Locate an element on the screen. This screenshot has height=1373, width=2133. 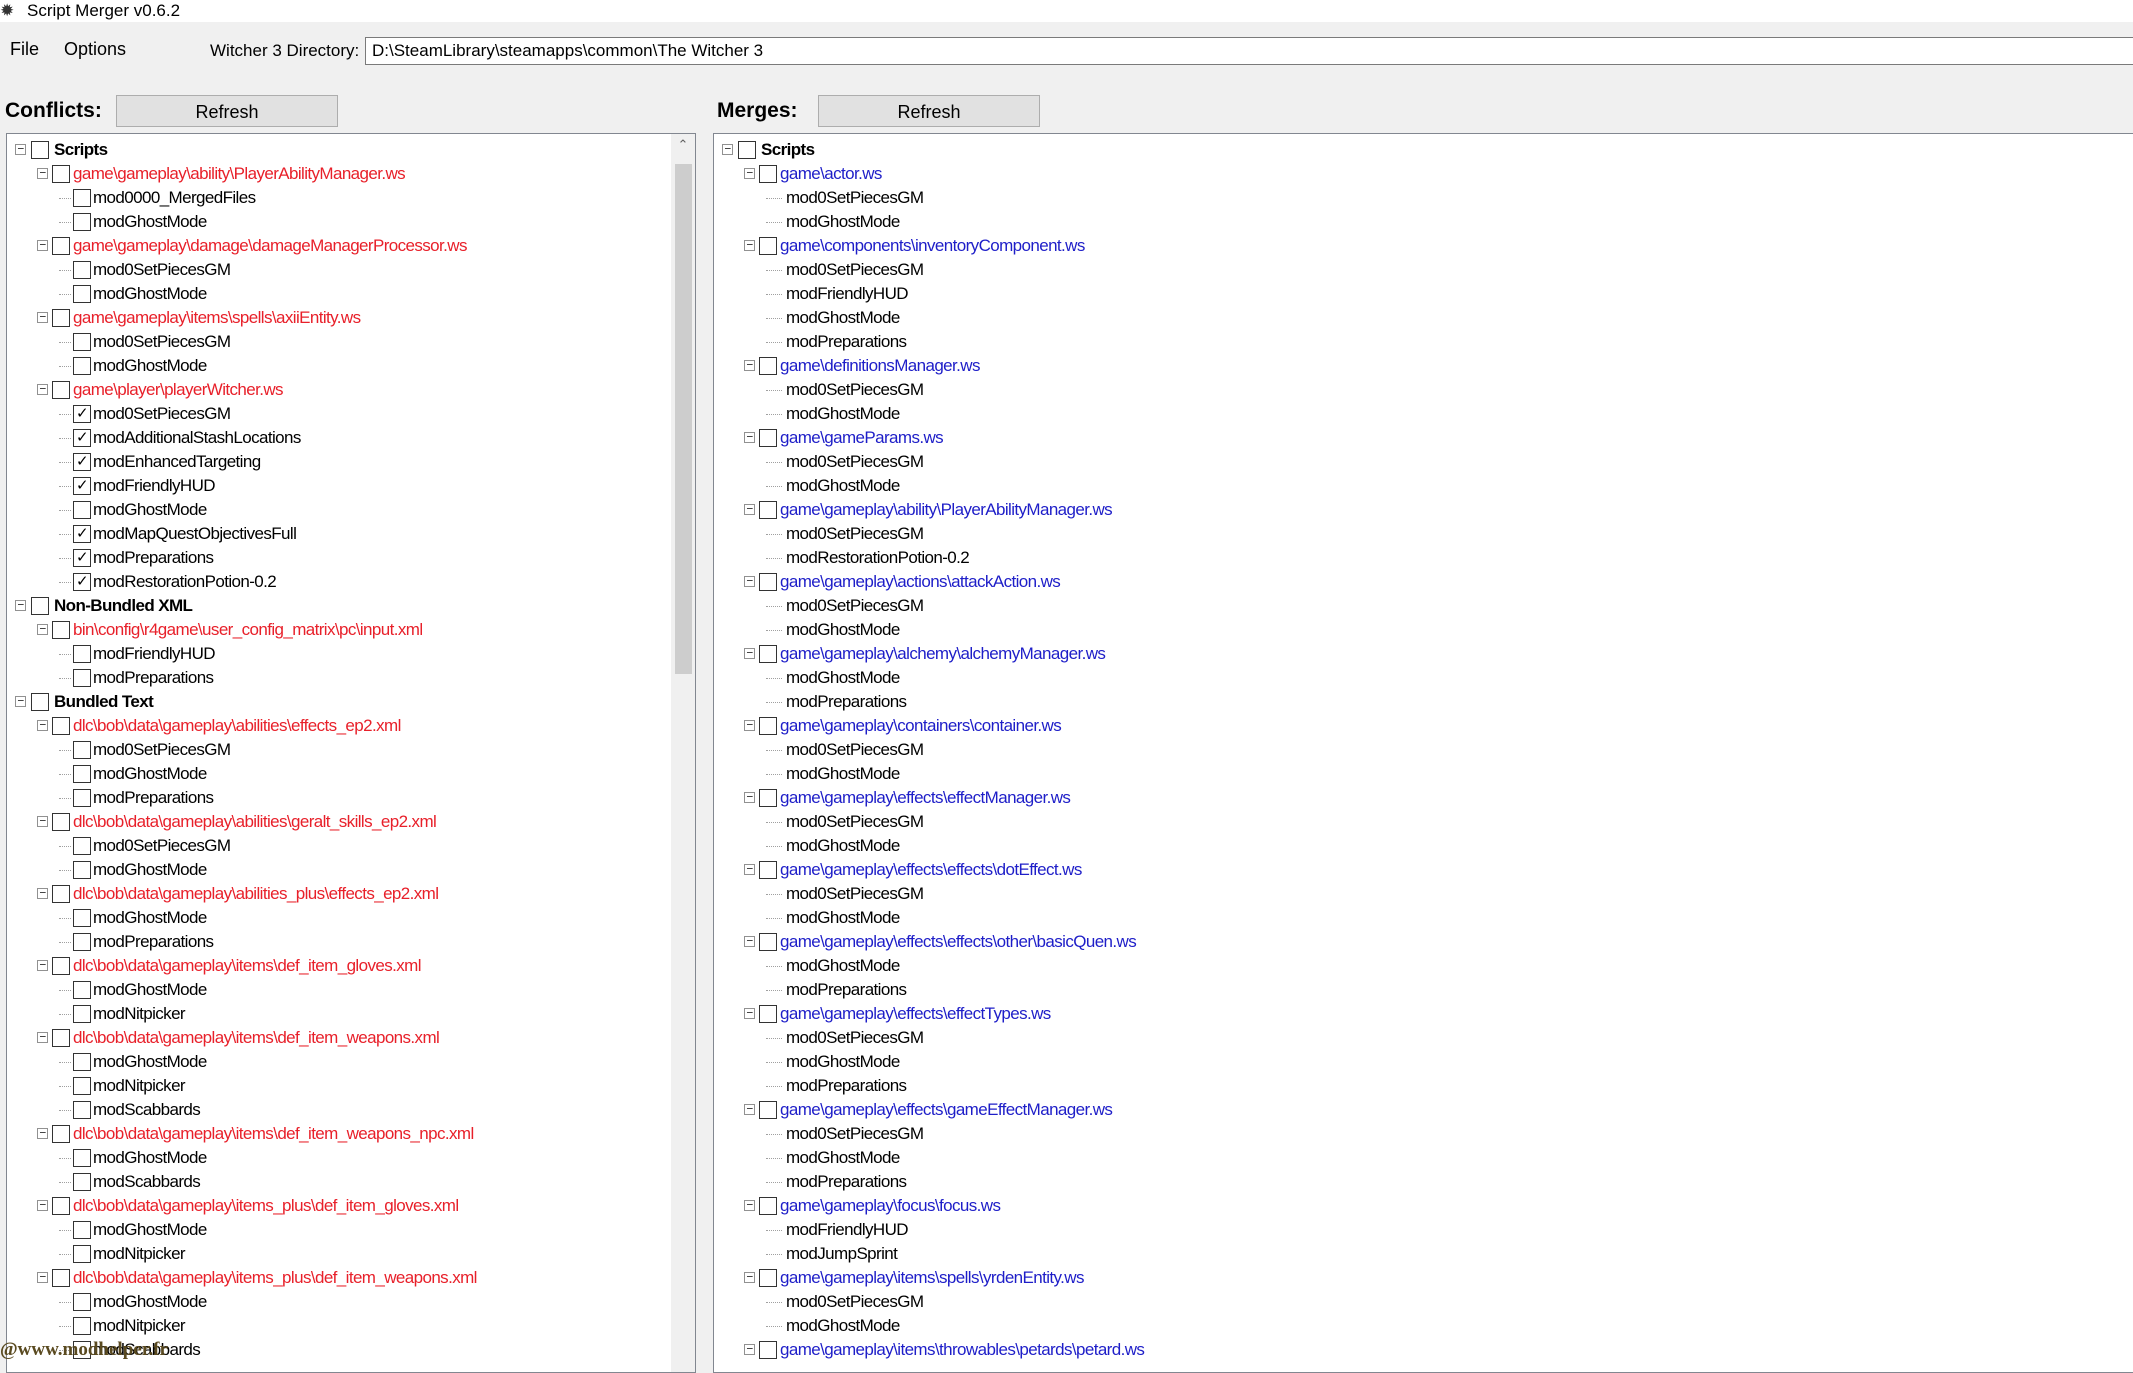
menu-options: Options is located at coordinates (95, 49).